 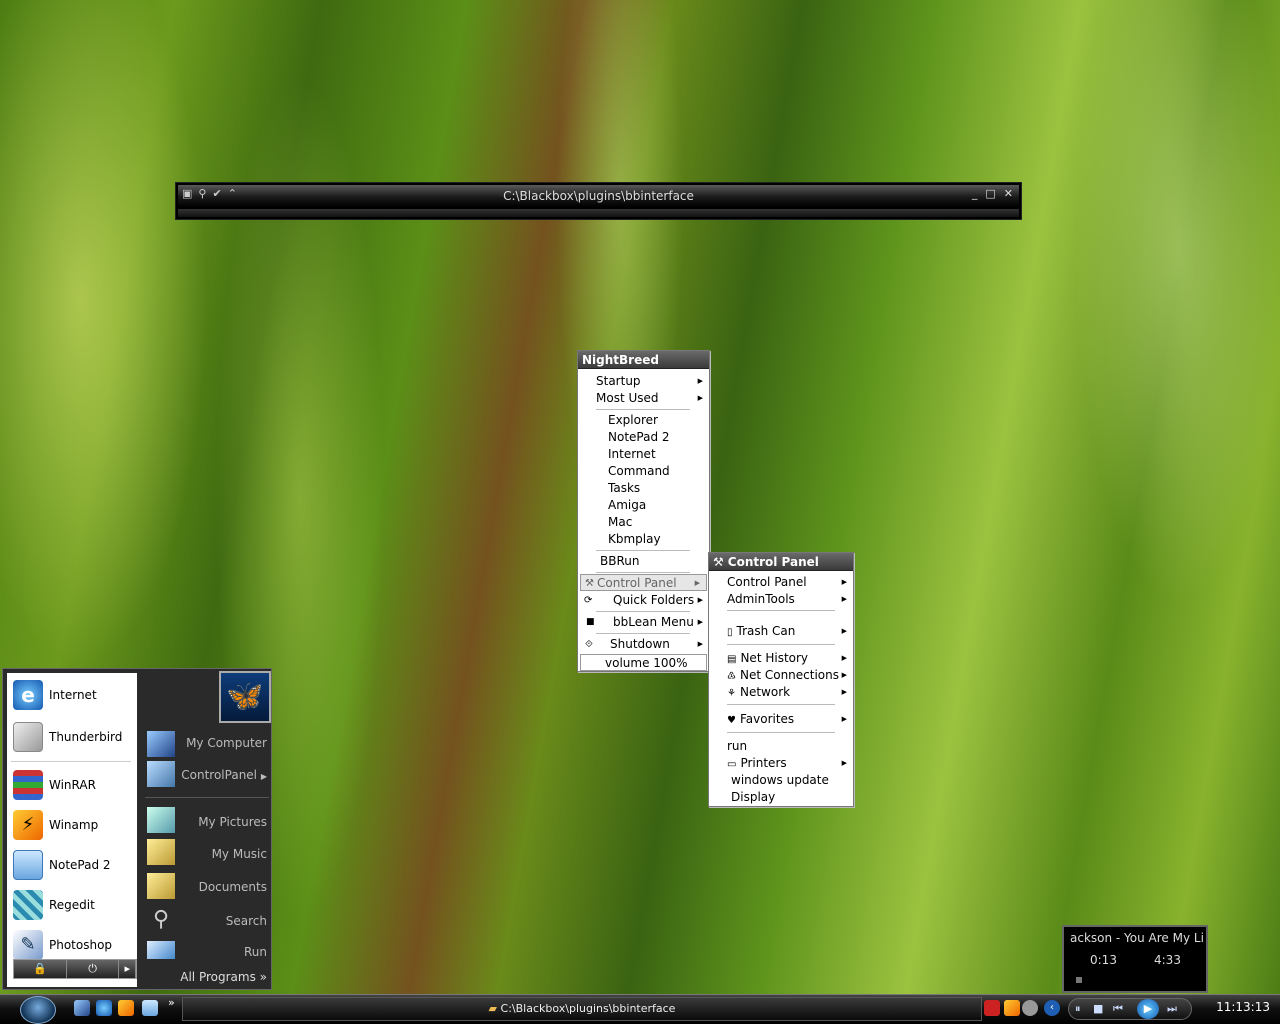 What do you see at coordinates (781, 631) in the screenshot?
I see `menu-item-trash-can: ▯ Trash Can ▶` at bounding box center [781, 631].